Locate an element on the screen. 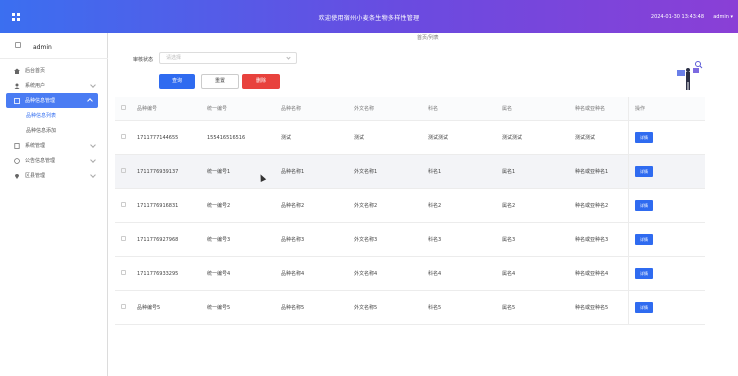 The height and width of the screenshot is (376, 738). cell: 1711776933295 is located at coordinates (158, 273).